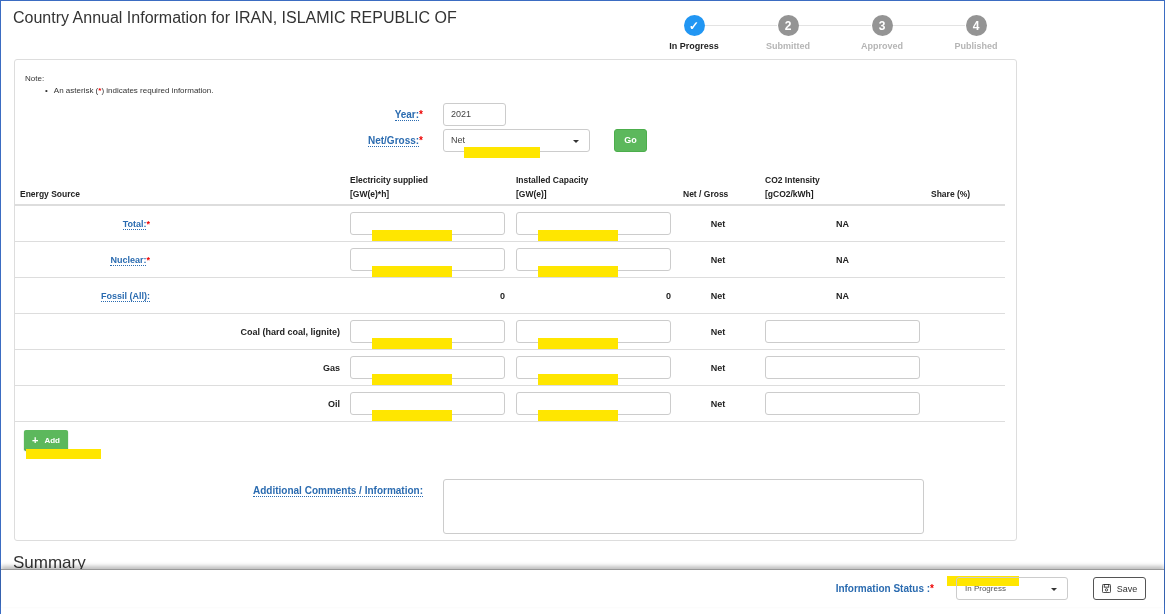  I want to click on step-label: Published, so click(976, 46).